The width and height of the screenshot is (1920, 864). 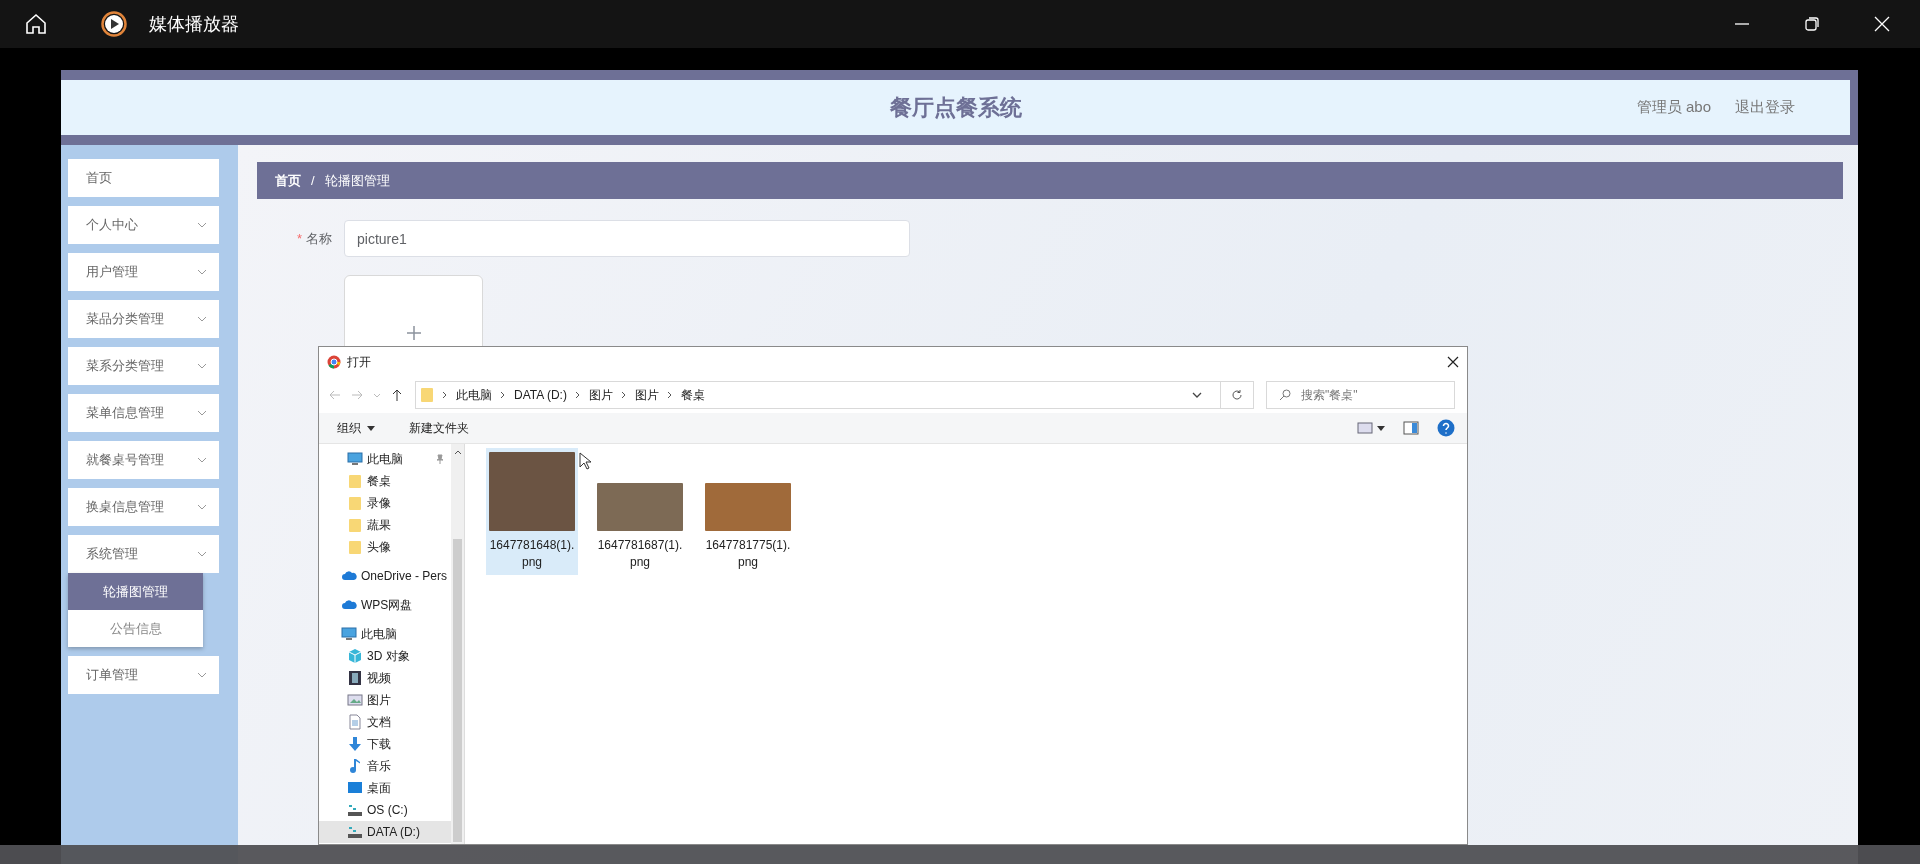 What do you see at coordinates (143, 675) in the screenshot?
I see `menu-item: 订单管理` at bounding box center [143, 675].